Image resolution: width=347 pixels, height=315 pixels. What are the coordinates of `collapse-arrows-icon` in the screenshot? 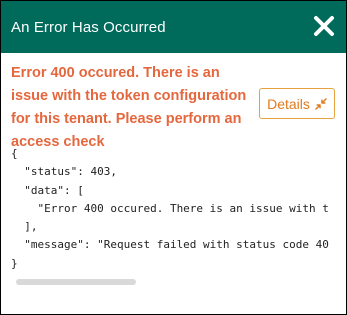 It's located at (321, 103).